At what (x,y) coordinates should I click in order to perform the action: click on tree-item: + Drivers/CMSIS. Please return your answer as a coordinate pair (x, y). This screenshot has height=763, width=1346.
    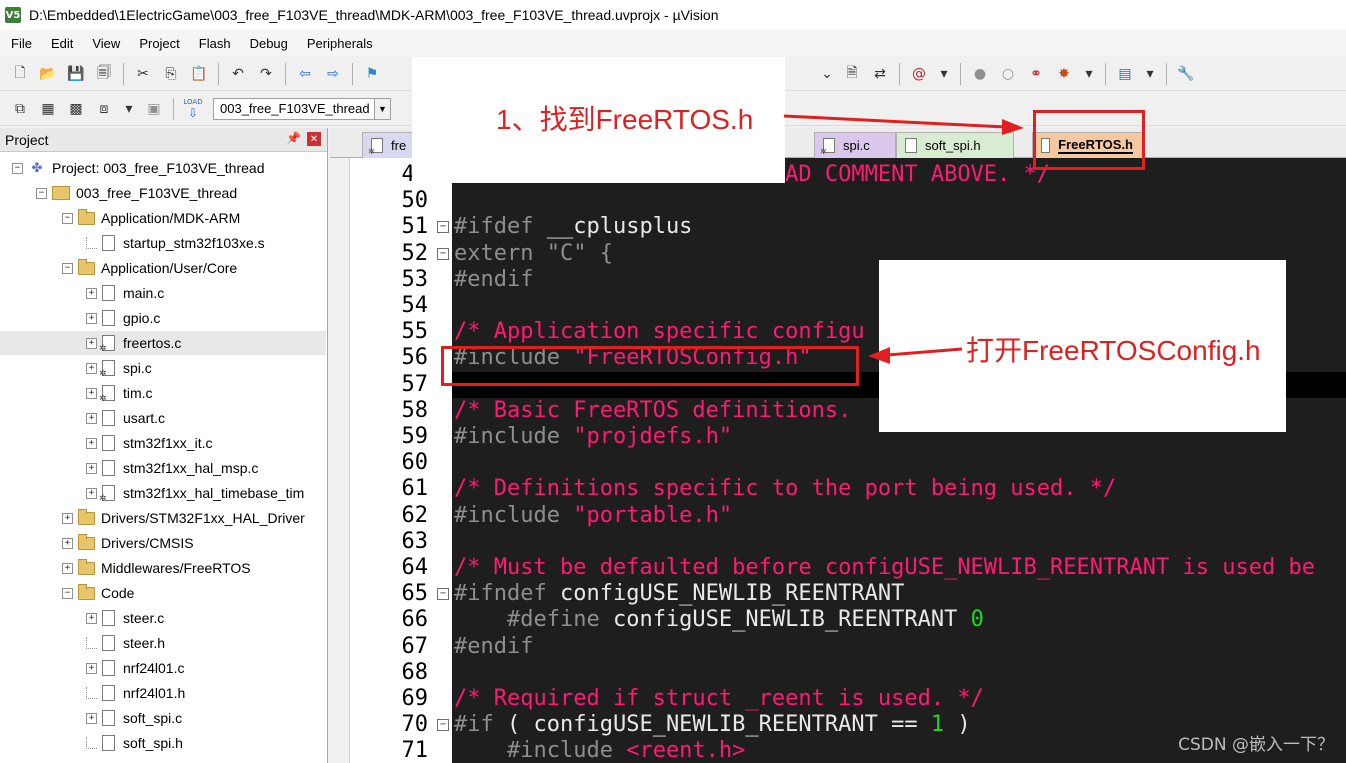
    Looking at the image, I should click on (163, 543).